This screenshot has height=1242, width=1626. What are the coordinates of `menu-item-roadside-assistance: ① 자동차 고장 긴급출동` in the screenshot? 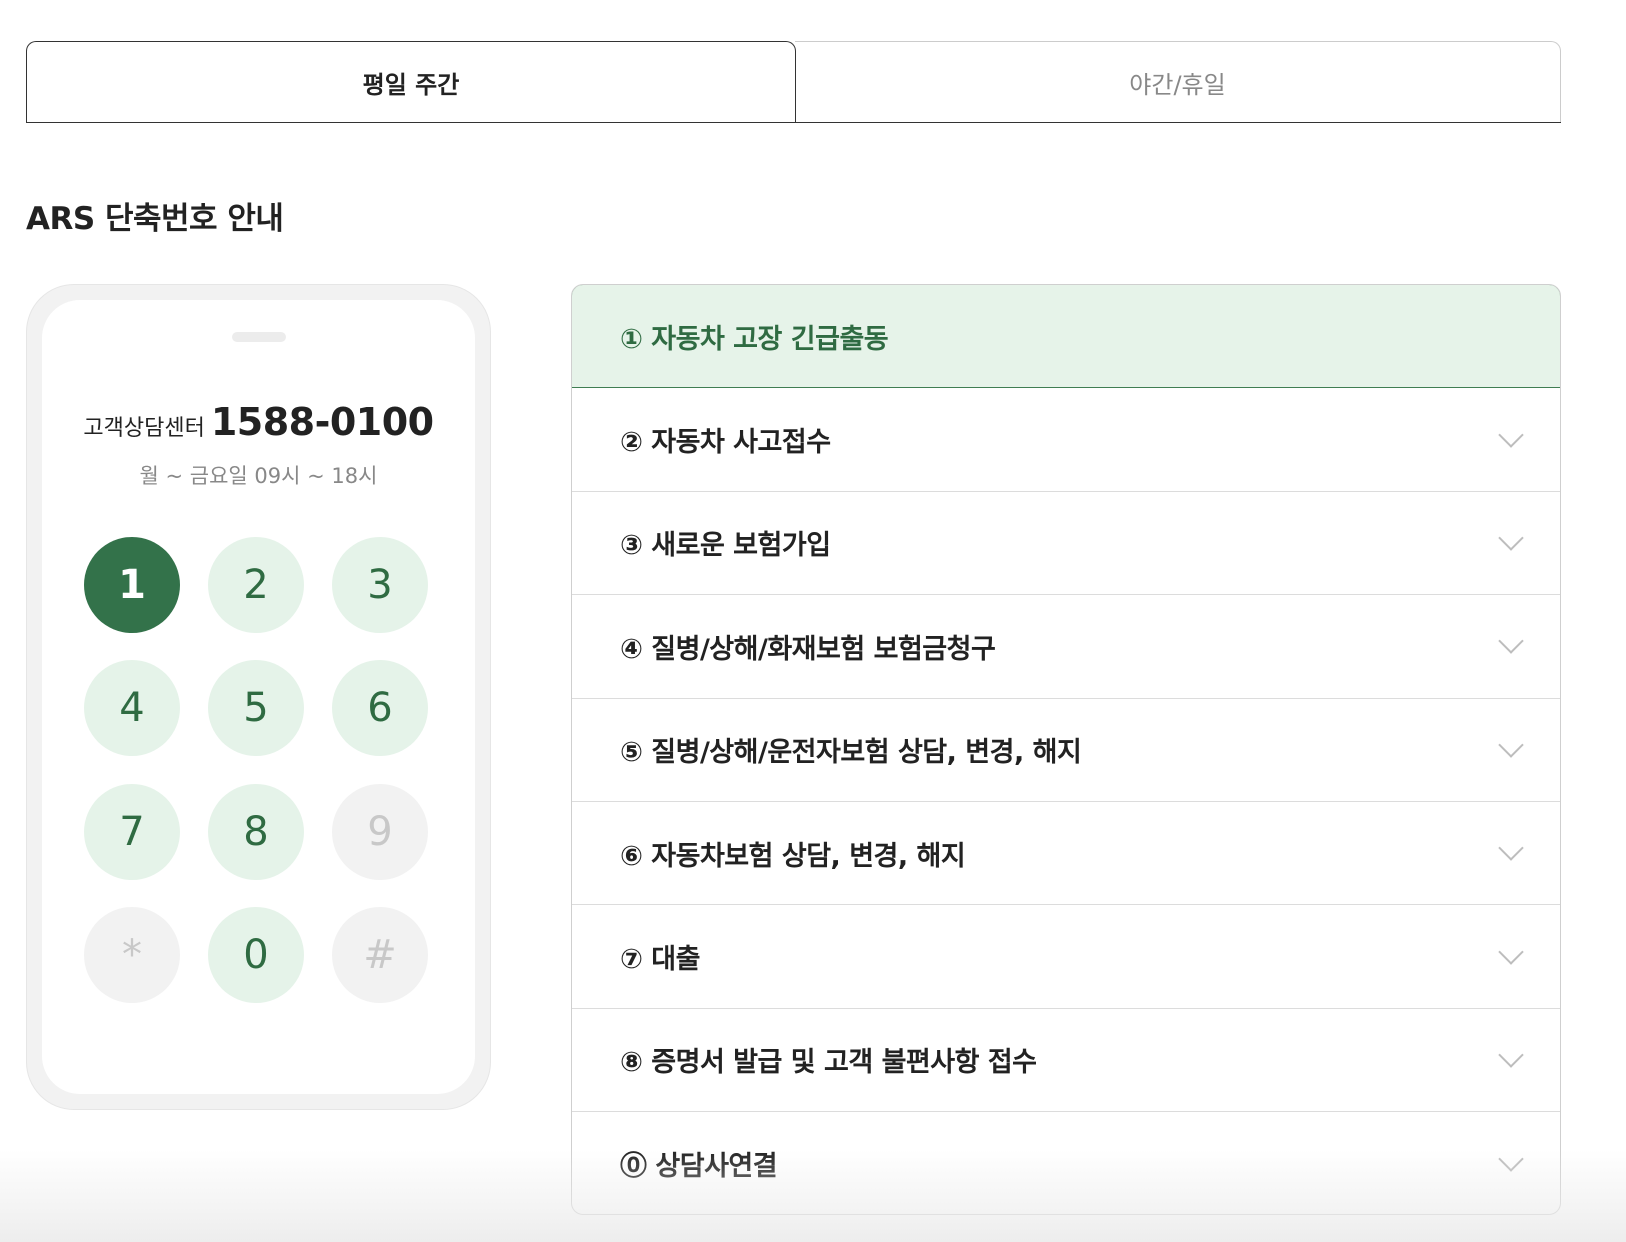 It's located at (1066, 337).